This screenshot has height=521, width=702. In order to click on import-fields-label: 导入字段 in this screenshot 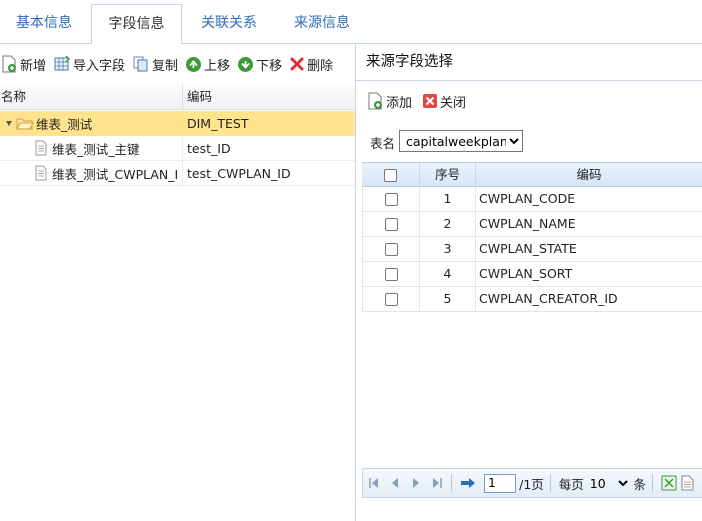, I will do `click(99, 66)`.